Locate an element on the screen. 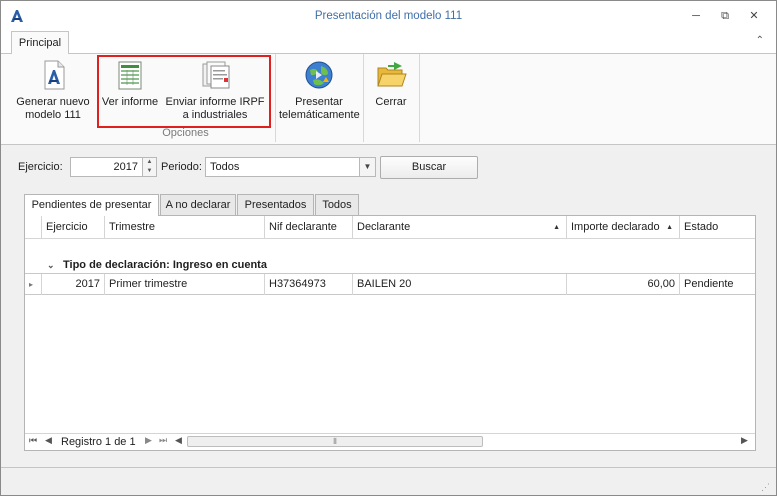 This screenshot has width=777, height=496. highlight-box is located at coordinates (184, 91).